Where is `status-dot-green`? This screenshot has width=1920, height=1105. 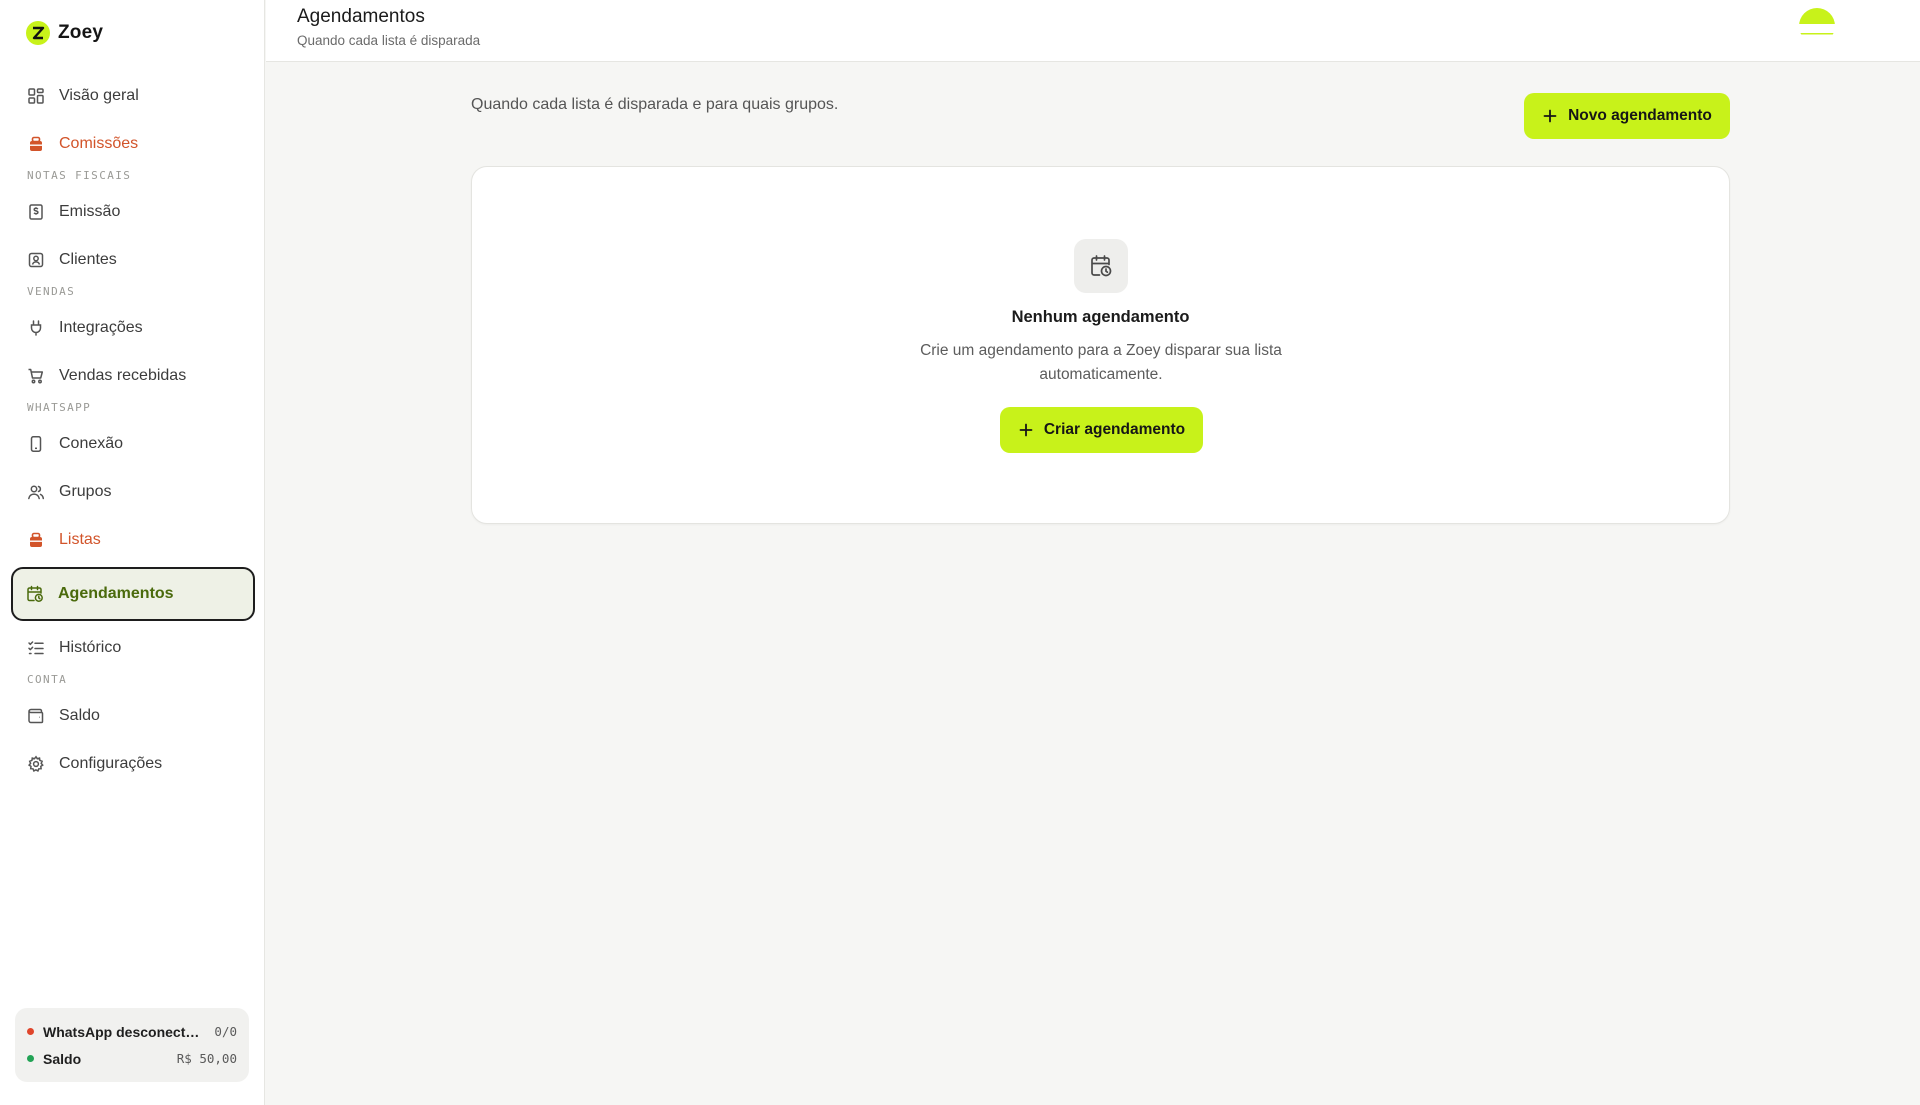
status-dot-green is located at coordinates (30, 1058).